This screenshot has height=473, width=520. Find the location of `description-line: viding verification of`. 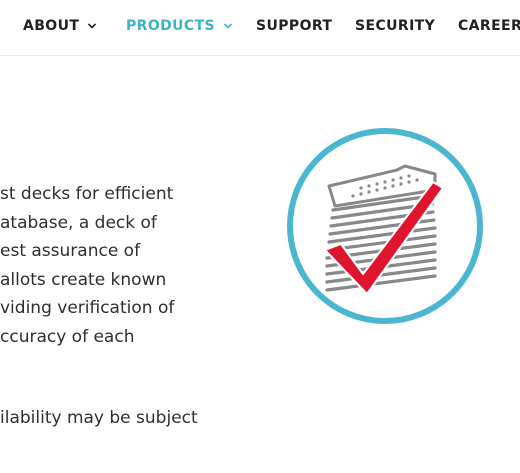

description-line: viding verification of is located at coordinates (87, 308).